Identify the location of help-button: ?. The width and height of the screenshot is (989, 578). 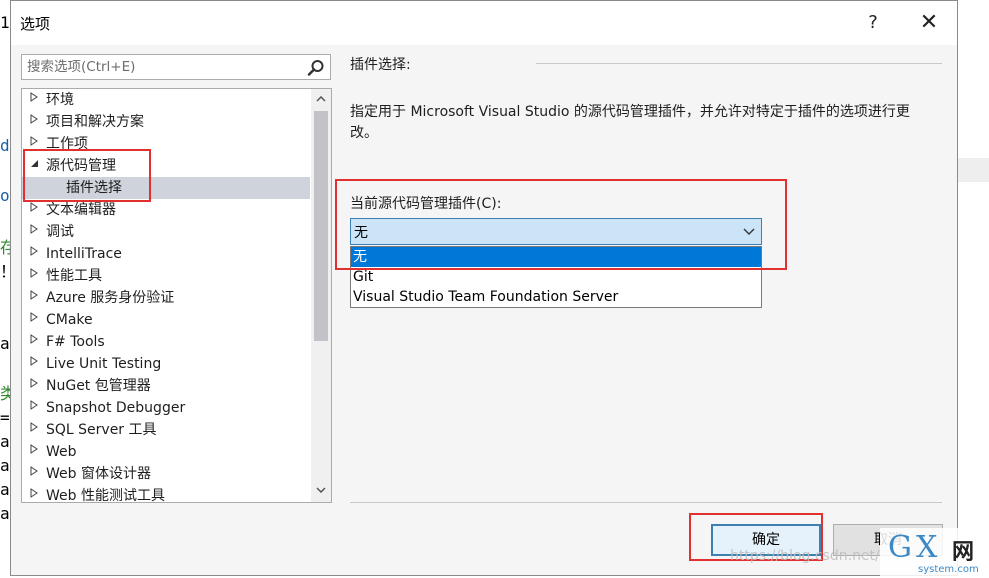
(873, 23).